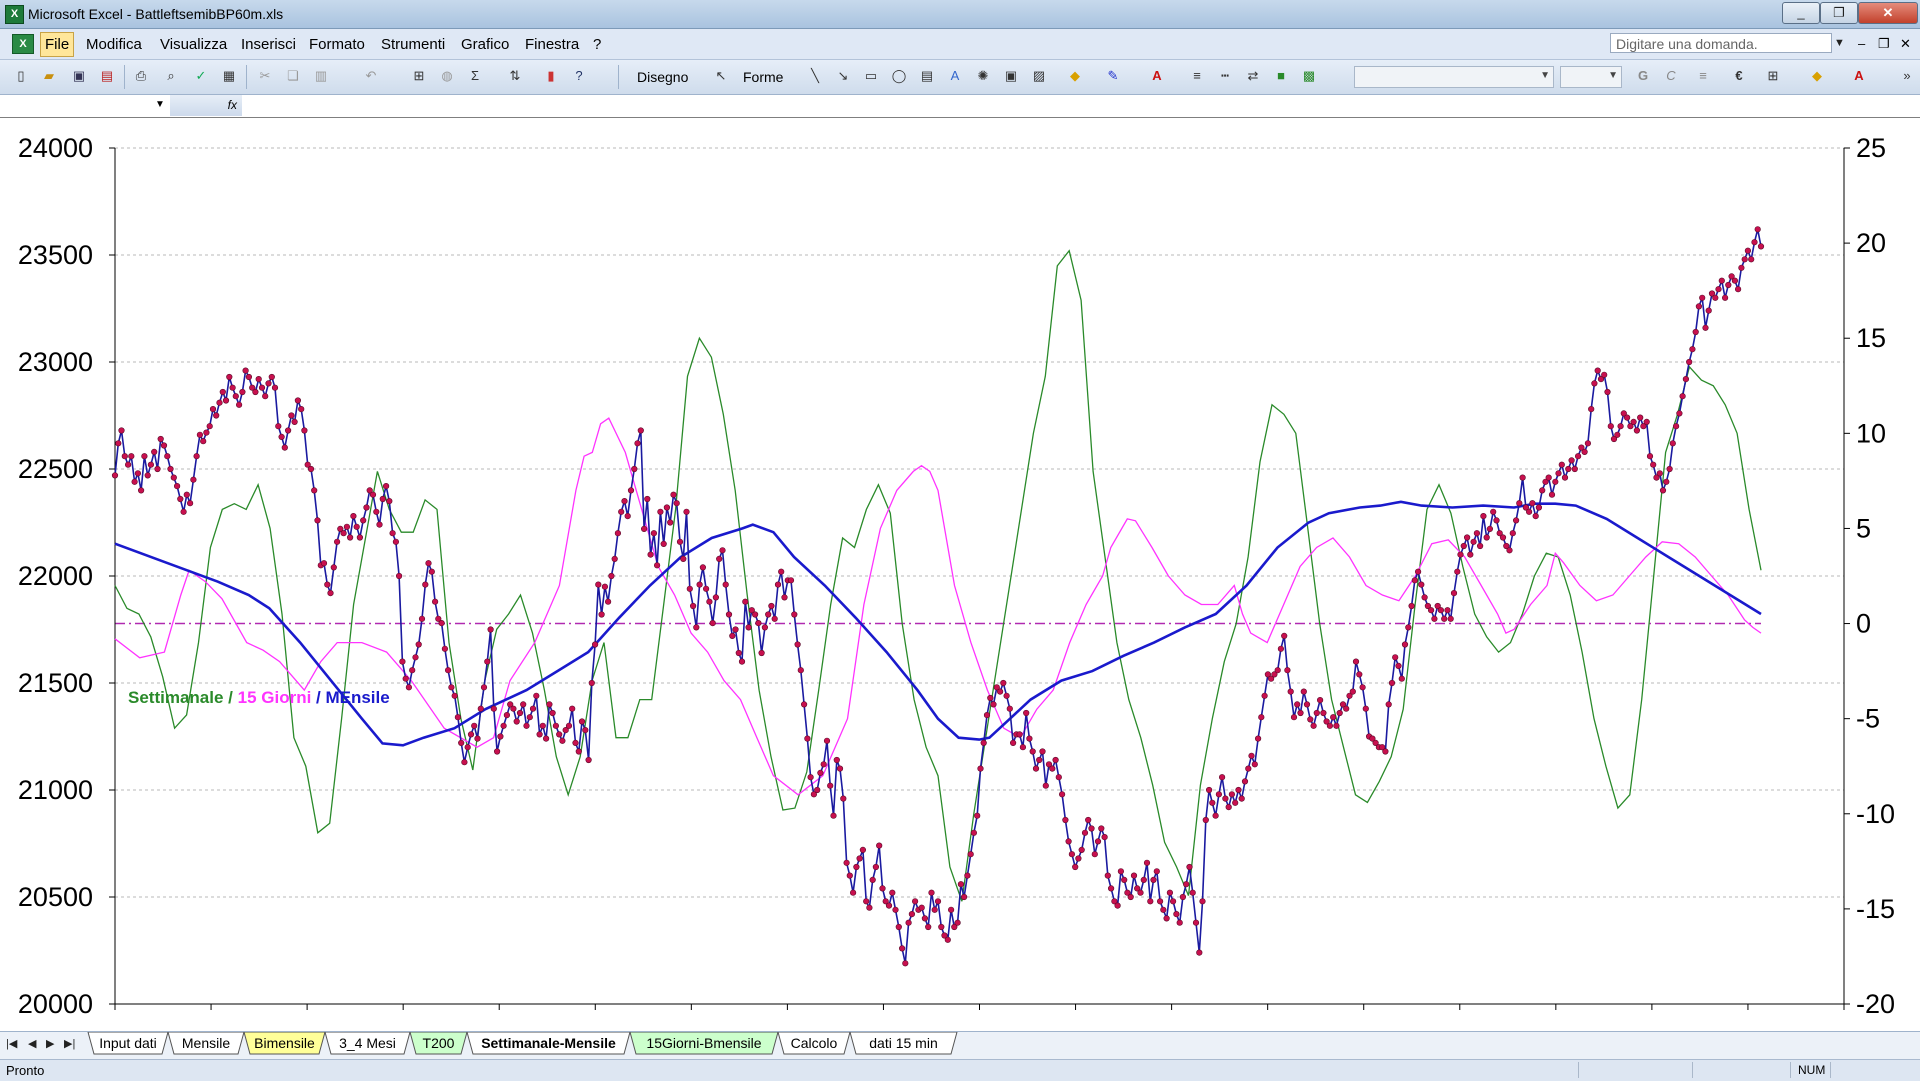 Image resolution: width=1920 pixels, height=1081 pixels. What do you see at coordinates (128, 1043) in the screenshot?
I see `sheet-tab-0: Input dati` at bounding box center [128, 1043].